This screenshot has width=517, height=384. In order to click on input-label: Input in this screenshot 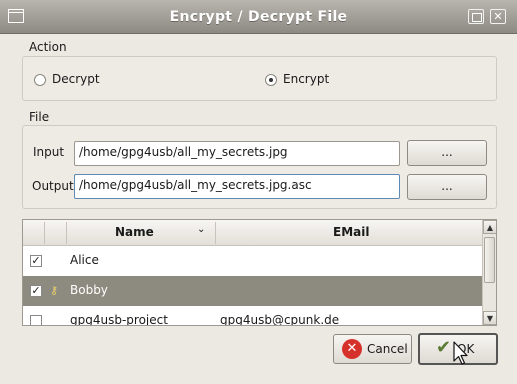, I will do `click(49, 152)`.